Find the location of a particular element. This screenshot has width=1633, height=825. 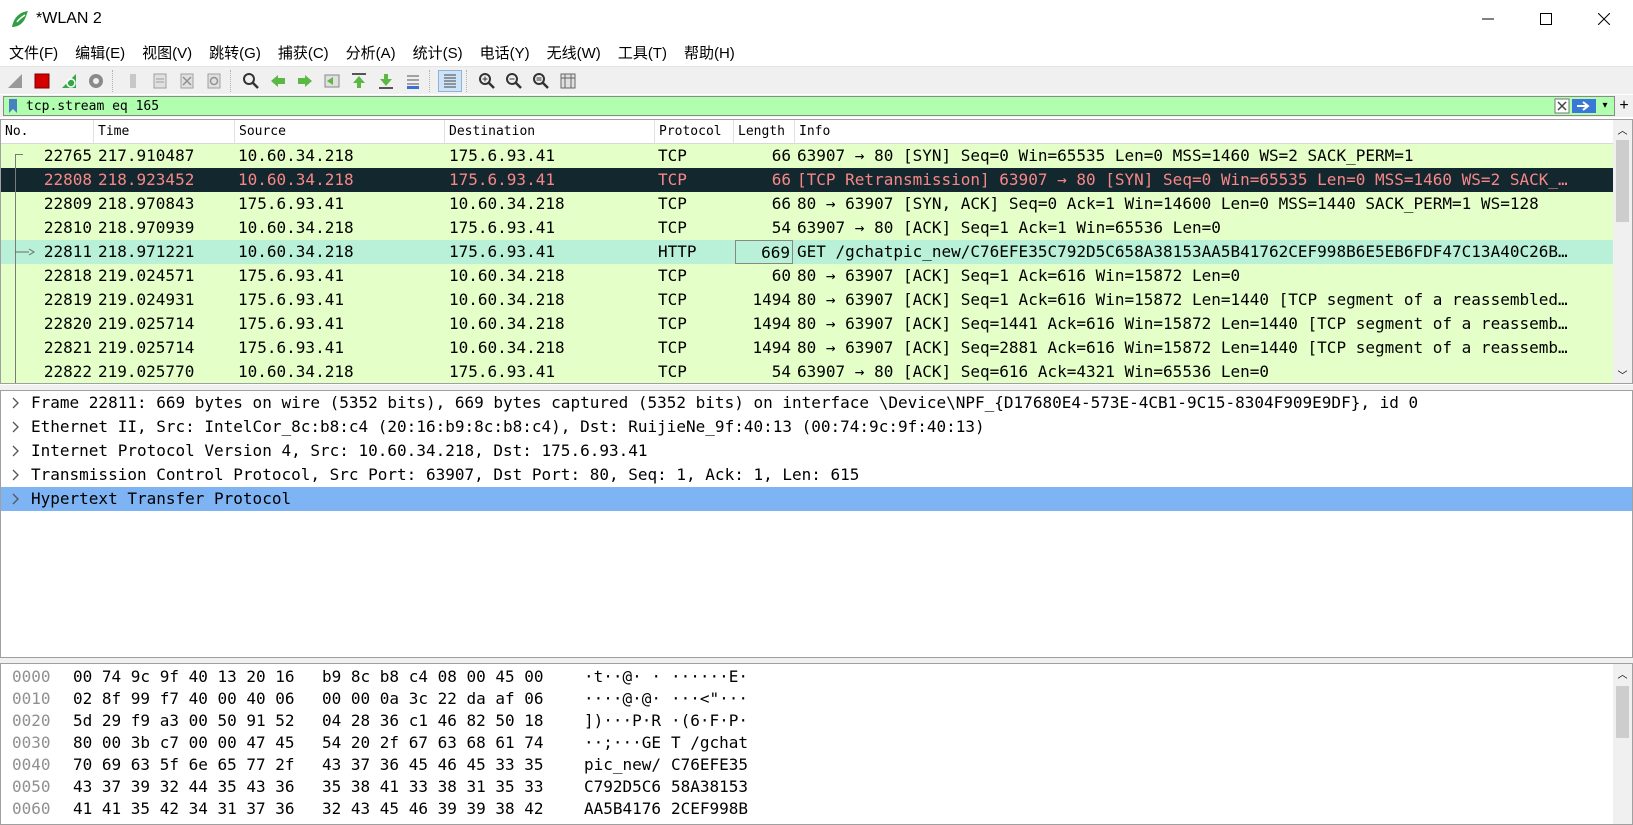

resize-columns-icon is located at coordinates (568, 81).